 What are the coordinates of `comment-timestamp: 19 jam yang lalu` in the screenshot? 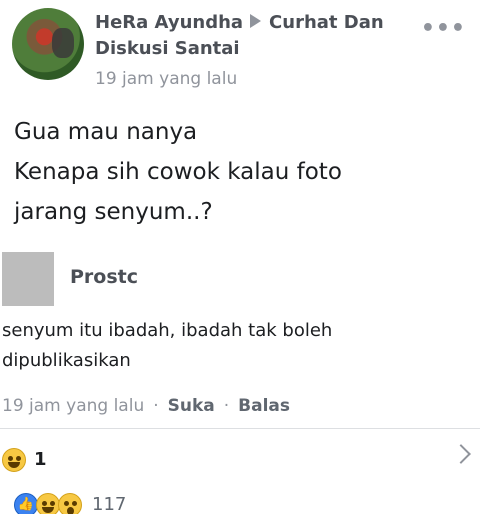 It's located at (73, 406).